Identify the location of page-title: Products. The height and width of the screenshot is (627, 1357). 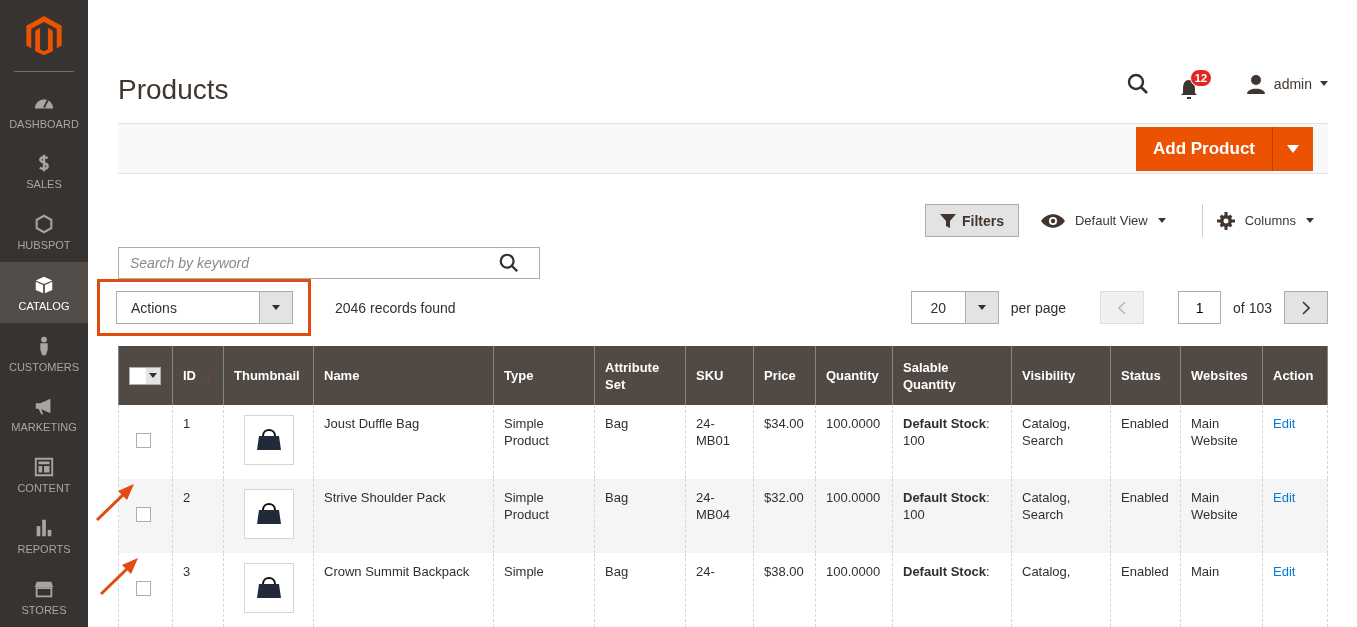
(174, 89).